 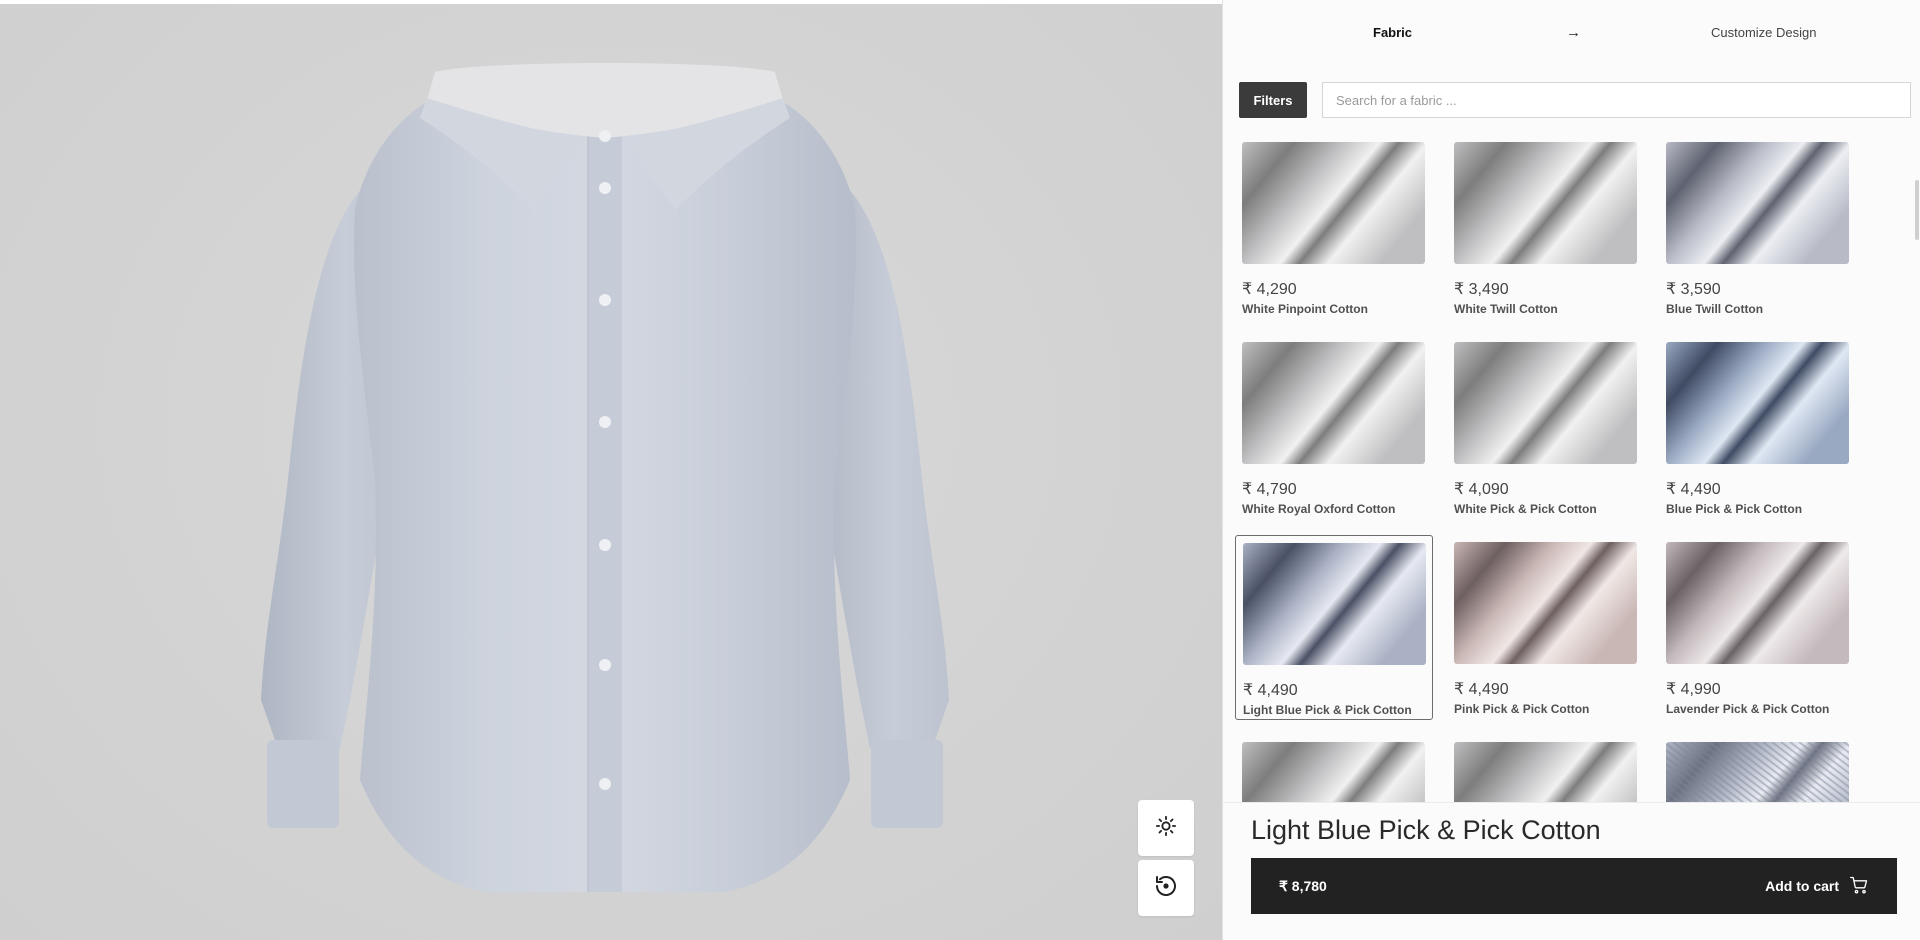 What do you see at coordinates (1269, 289) in the screenshot?
I see `fabric-price: ₹ 4,290` at bounding box center [1269, 289].